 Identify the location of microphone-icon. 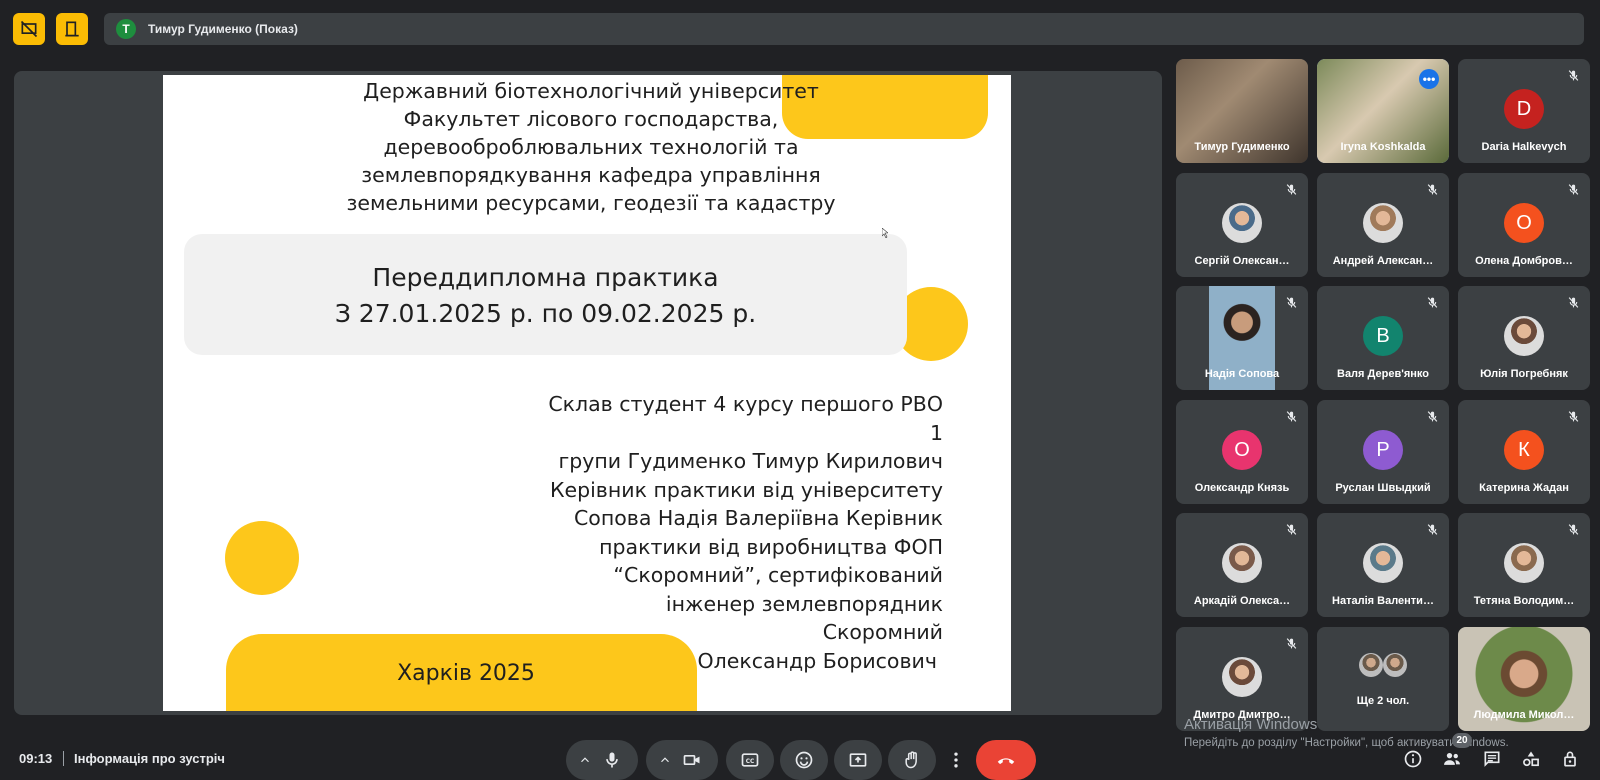
(612, 760).